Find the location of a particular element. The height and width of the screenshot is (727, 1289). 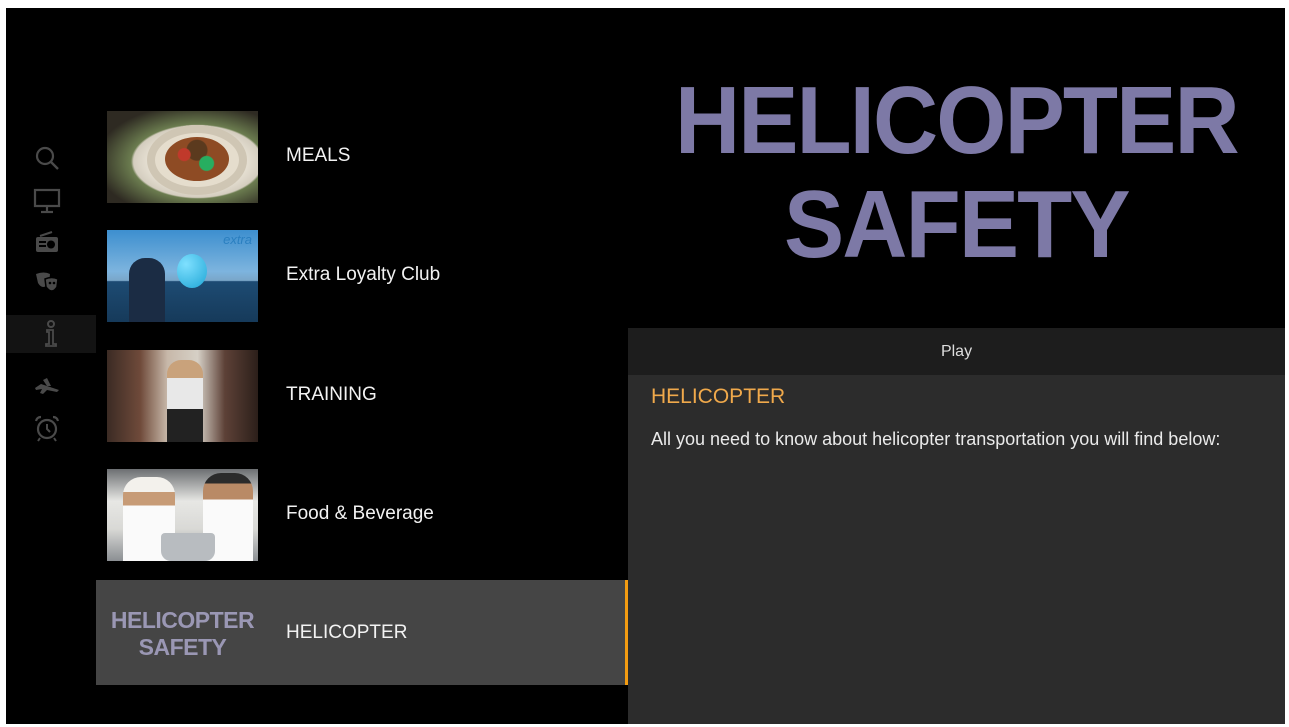

info-icon is located at coordinates (51, 334).